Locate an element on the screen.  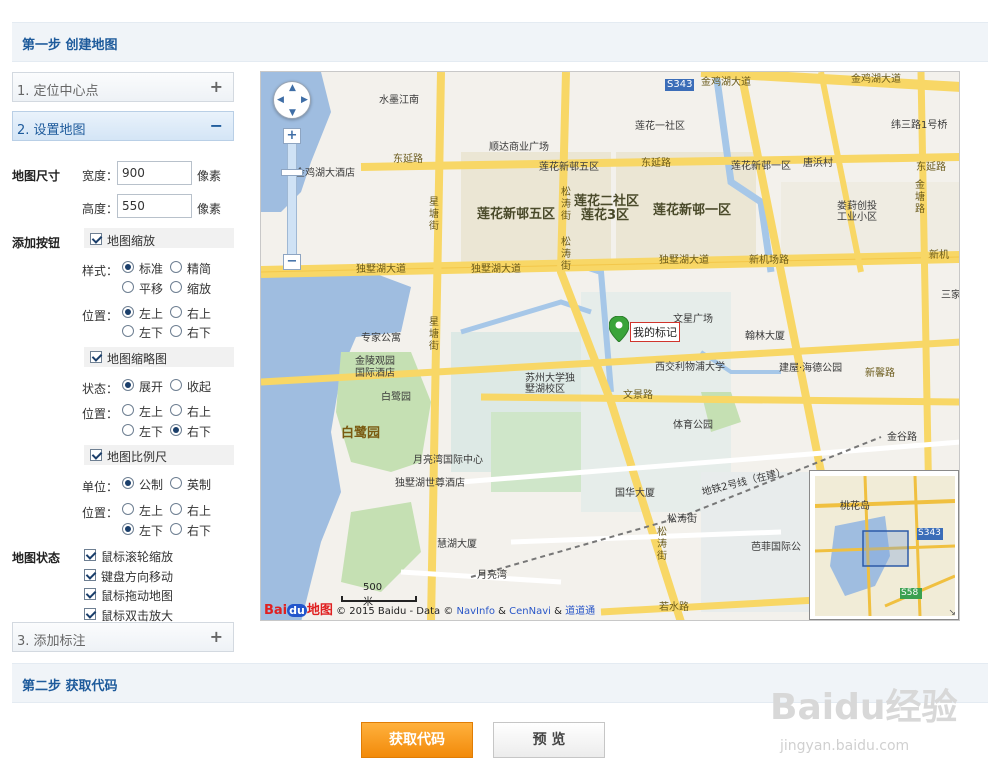
map-label: 金谷路 is located at coordinates (902, 437).